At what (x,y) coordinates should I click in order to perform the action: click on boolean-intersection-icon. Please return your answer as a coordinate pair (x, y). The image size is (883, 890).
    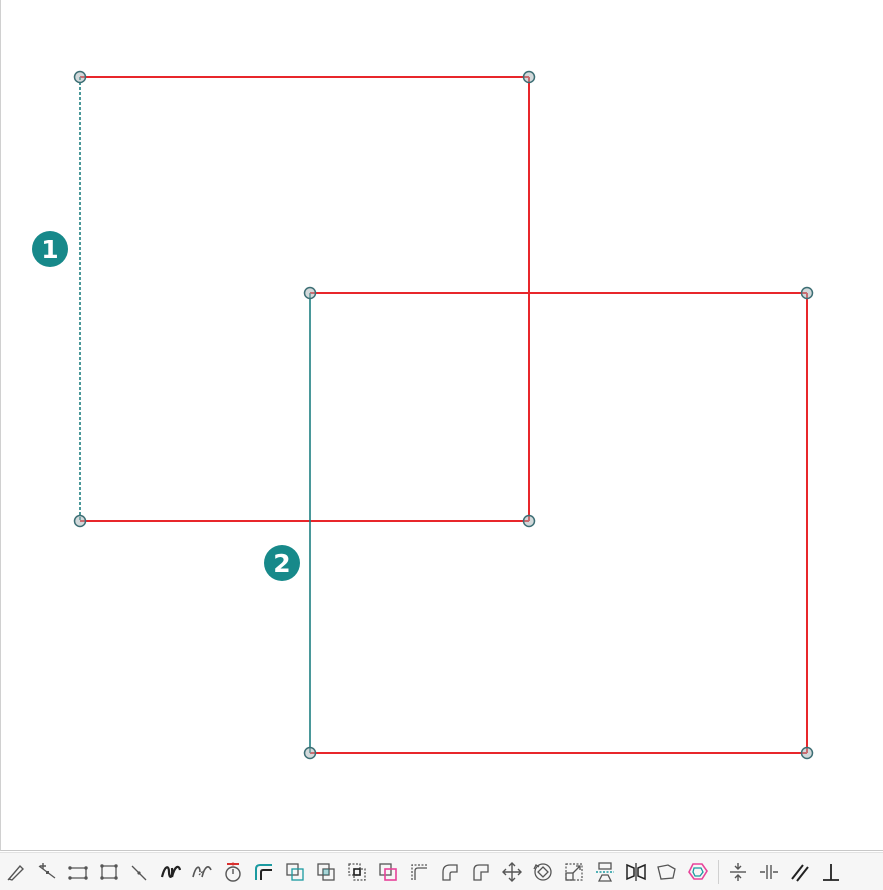
    Looking at the image, I should click on (357, 871).